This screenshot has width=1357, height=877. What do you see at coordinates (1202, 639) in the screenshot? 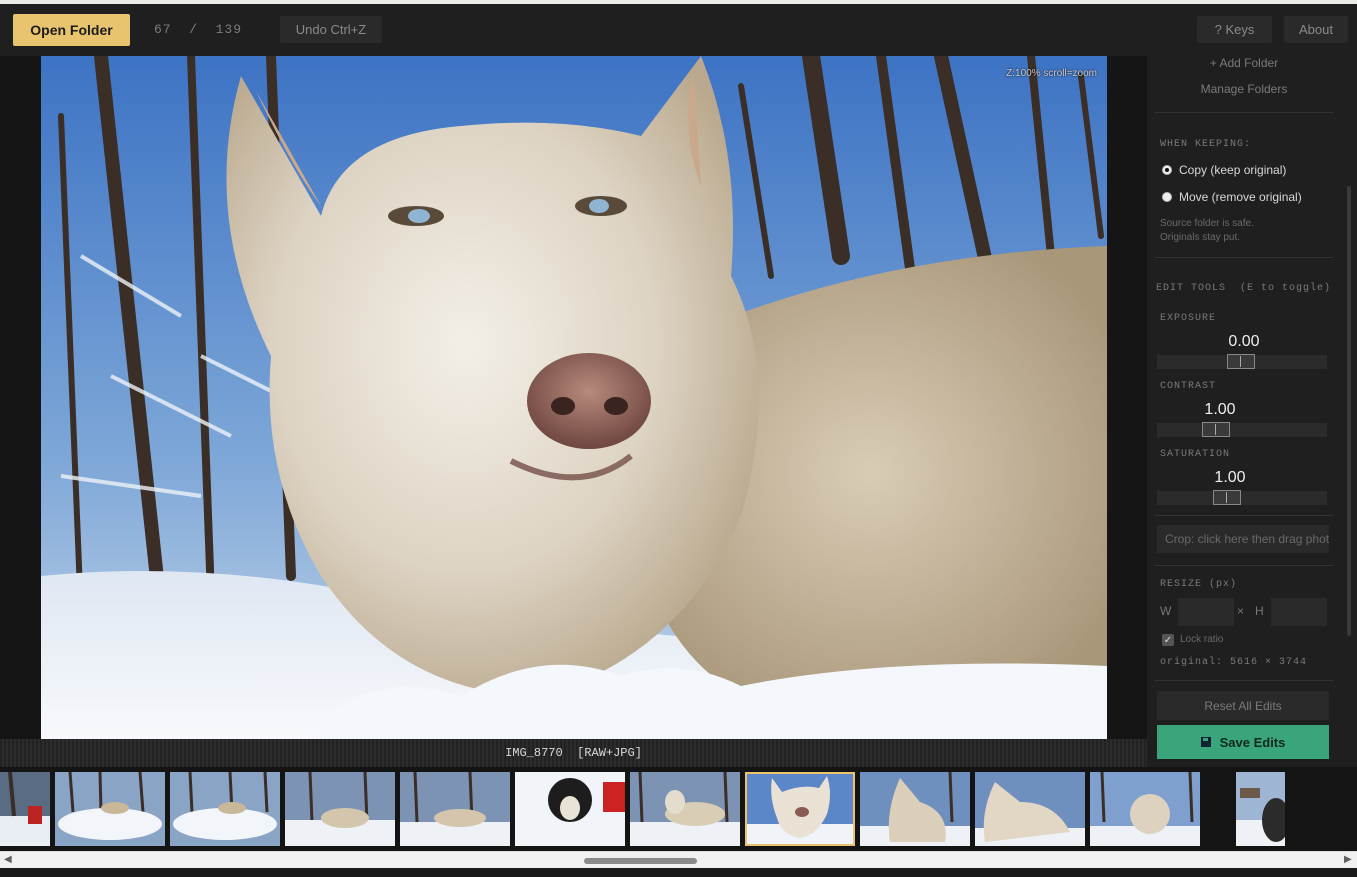
I see `lock-ratio-label: Lock ratio` at bounding box center [1202, 639].